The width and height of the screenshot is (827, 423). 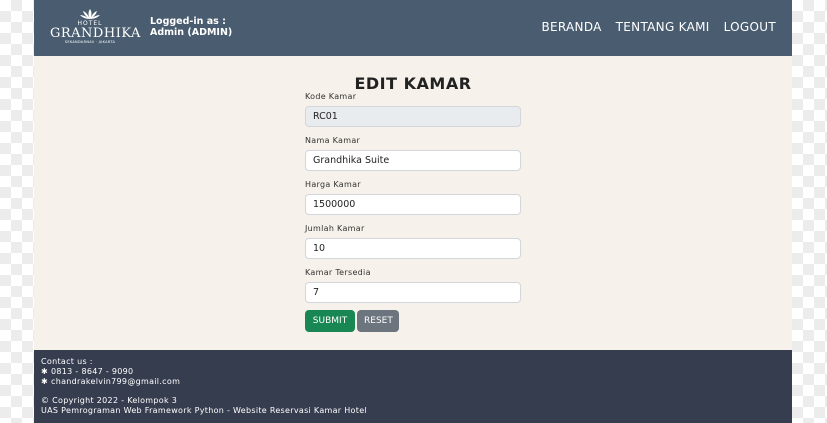 What do you see at coordinates (90, 14) in the screenshot?
I see `lotus-icon` at bounding box center [90, 14].